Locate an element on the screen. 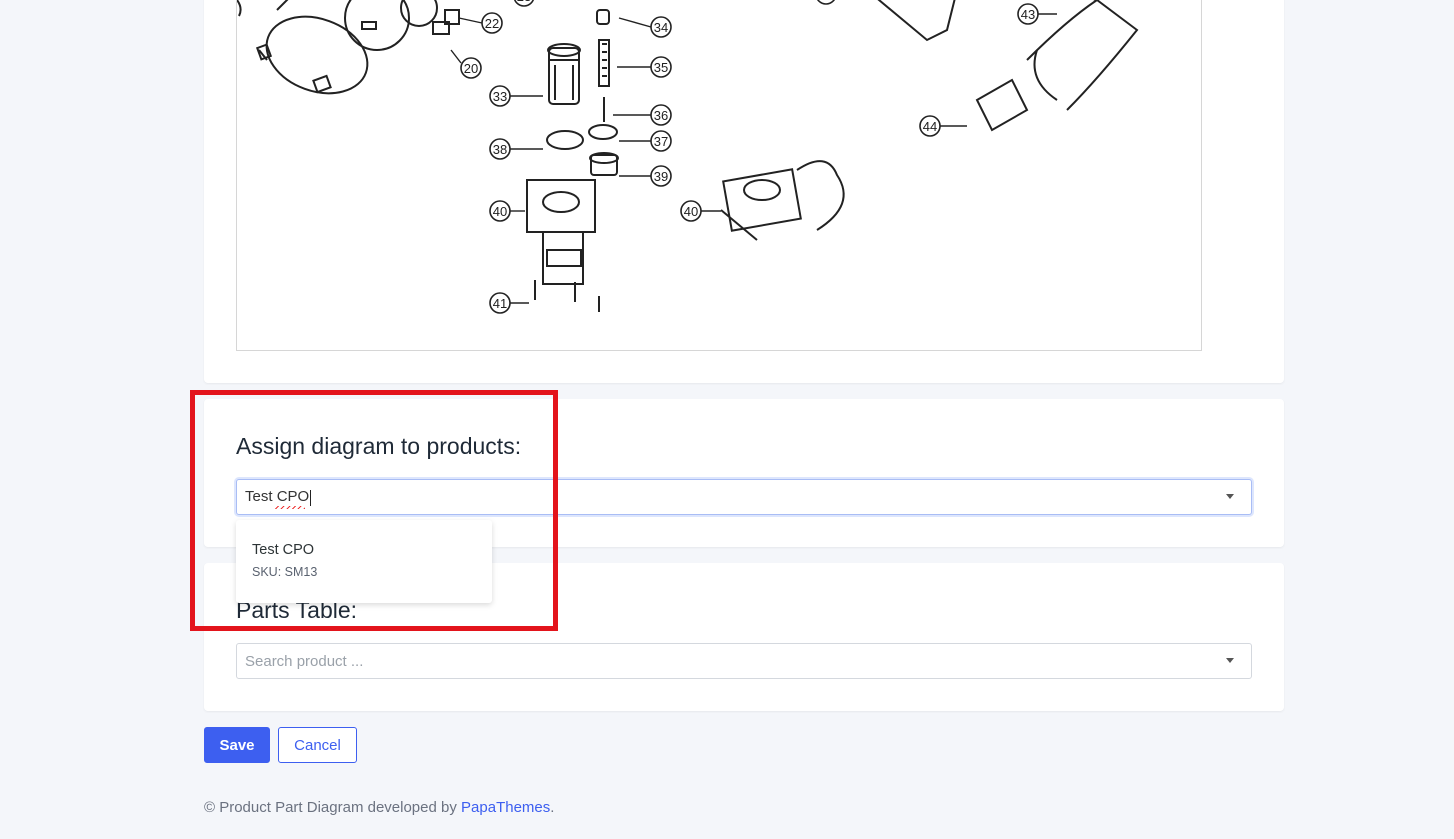  callout-label: 36 is located at coordinates (661, 115).